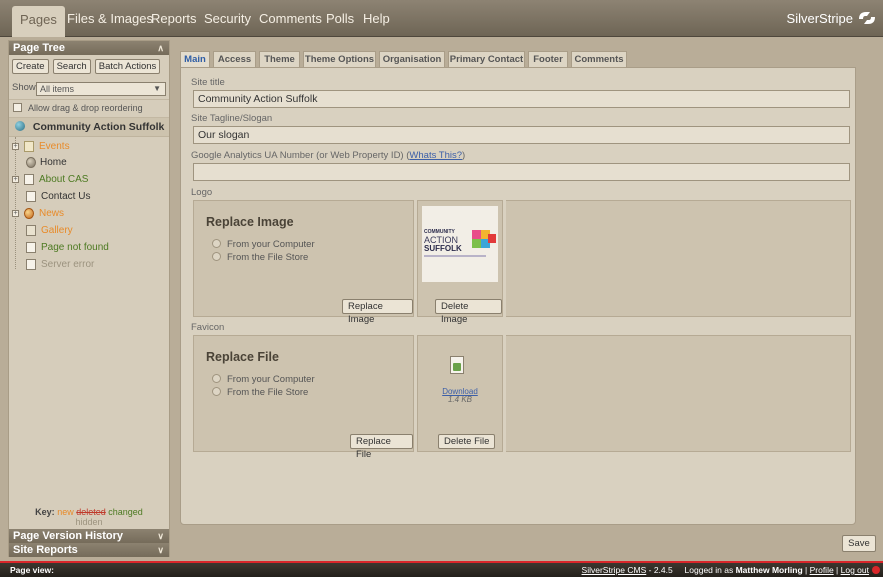  I want to click on tab-access: Access, so click(234, 59).